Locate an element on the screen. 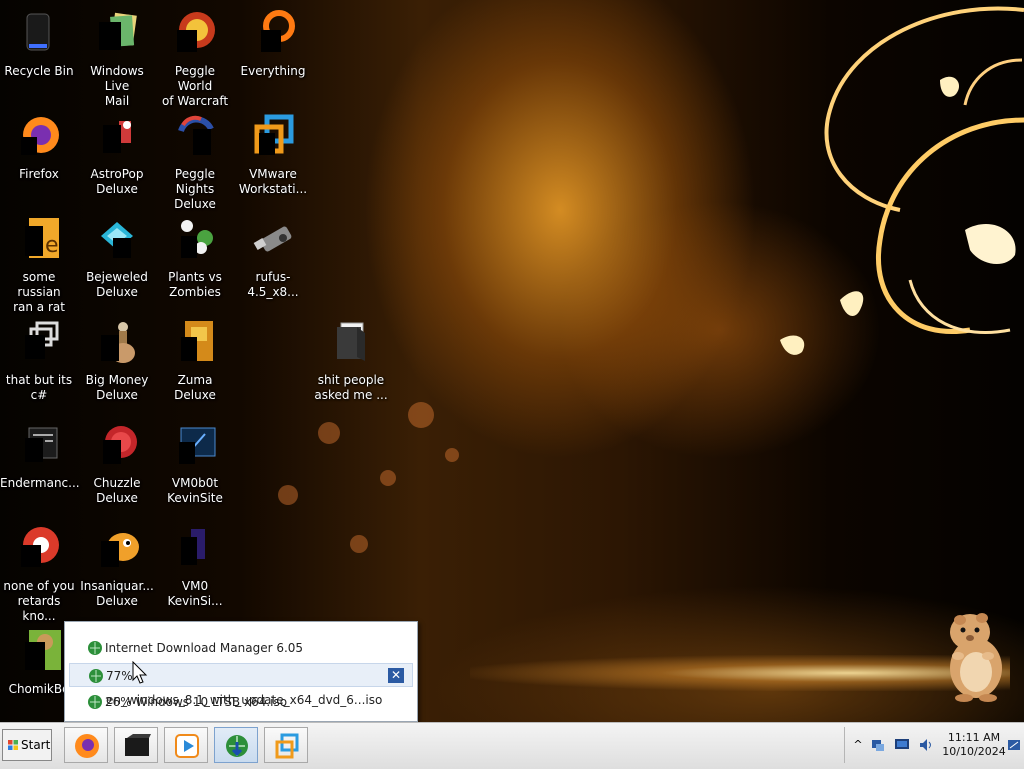 The width and height of the screenshot is (1024, 769). desktop-icon-label: VM0b0t KevinSite is located at coordinates (195, 490).